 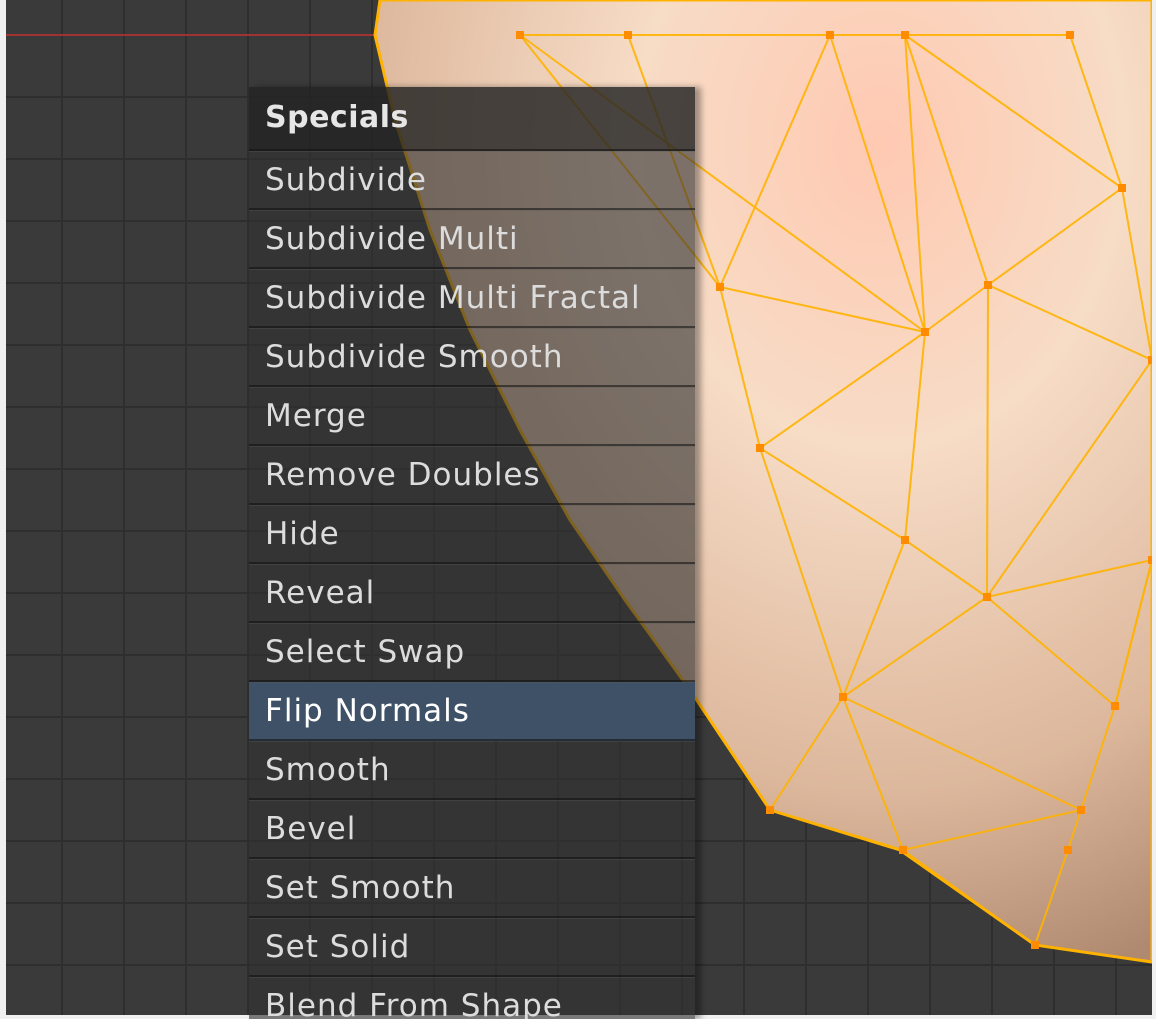 I want to click on viewport-frame-right, so click(x=1154, y=509).